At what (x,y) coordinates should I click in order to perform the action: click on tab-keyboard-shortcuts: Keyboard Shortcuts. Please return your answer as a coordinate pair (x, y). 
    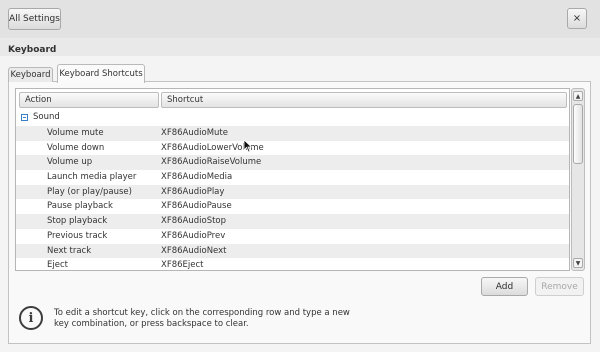
    Looking at the image, I should click on (101, 73).